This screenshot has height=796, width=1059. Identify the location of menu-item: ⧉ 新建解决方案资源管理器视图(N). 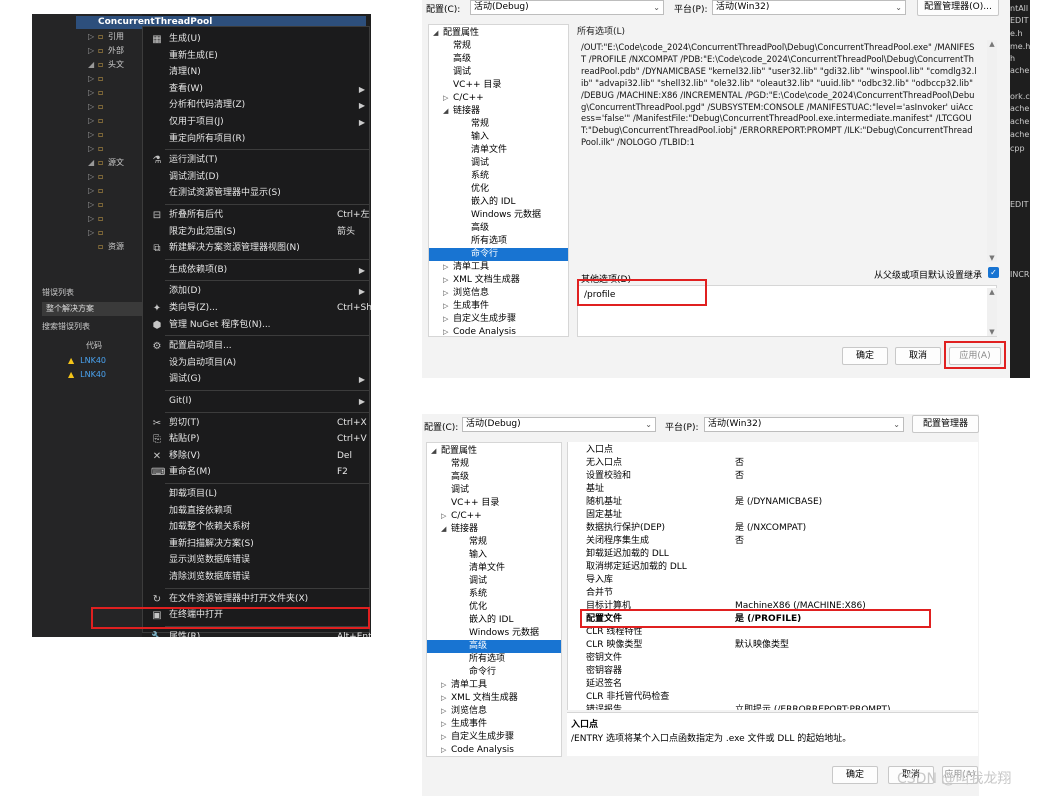
(256, 248).